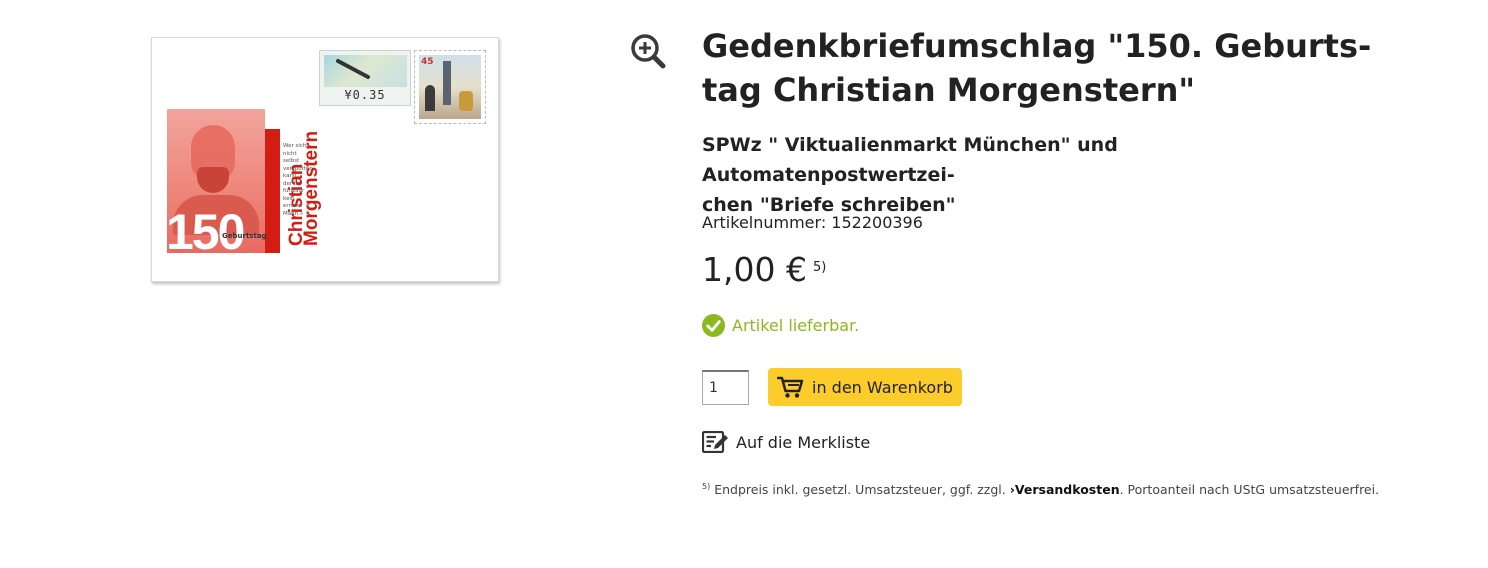 The width and height of the screenshot is (1488, 568). What do you see at coordinates (819, 267) in the screenshot?
I see `price-footnote-ref: 5)` at bounding box center [819, 267].